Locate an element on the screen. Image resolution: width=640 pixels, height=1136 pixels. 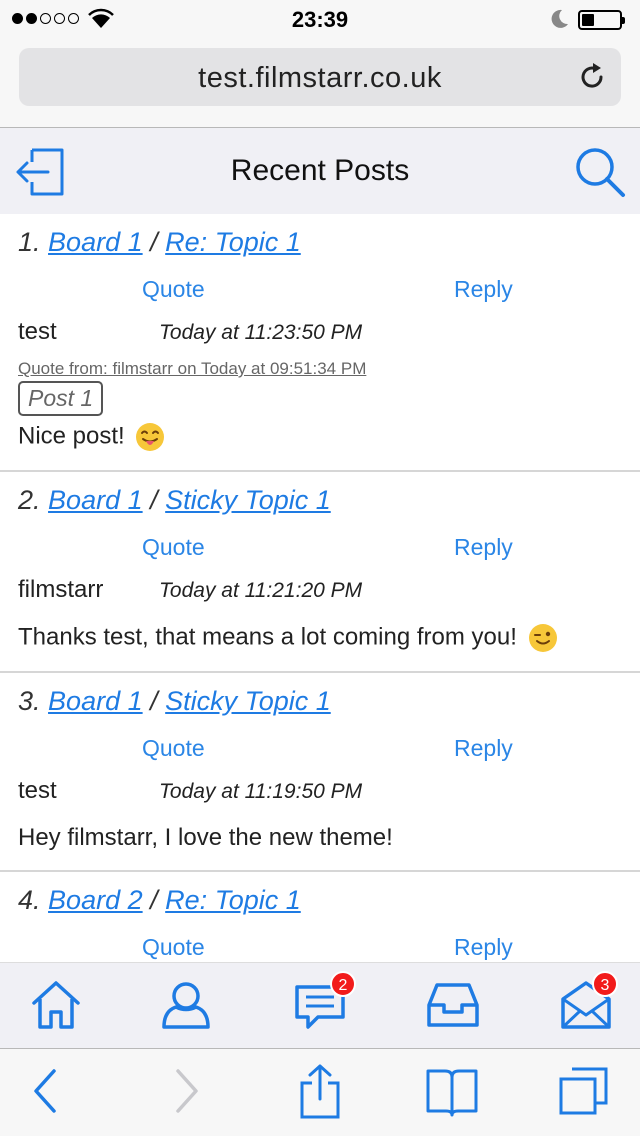
reload-icon is located at coordinates (592, 77).